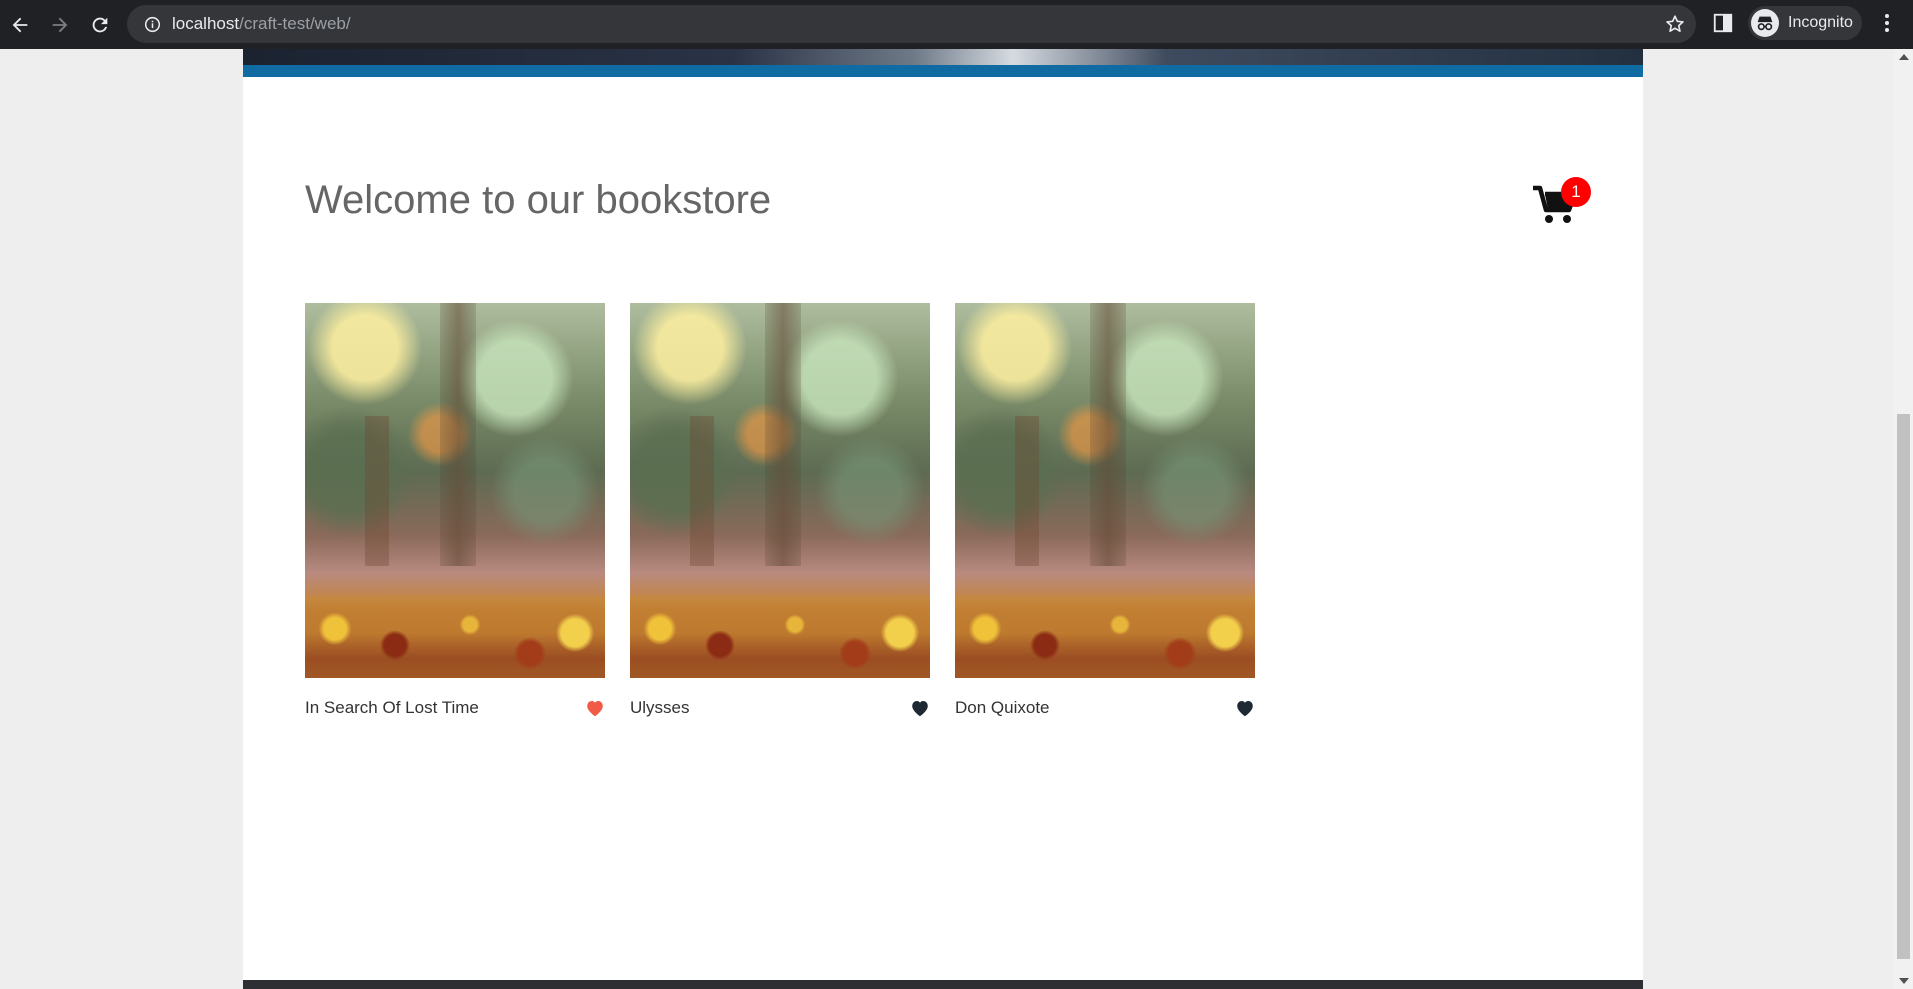 The height and width of the screenshot is (989, 1913). Describe the element at coordinates (1887, 23) in the screenshot. I see `kebab-menu-icon` at that location.